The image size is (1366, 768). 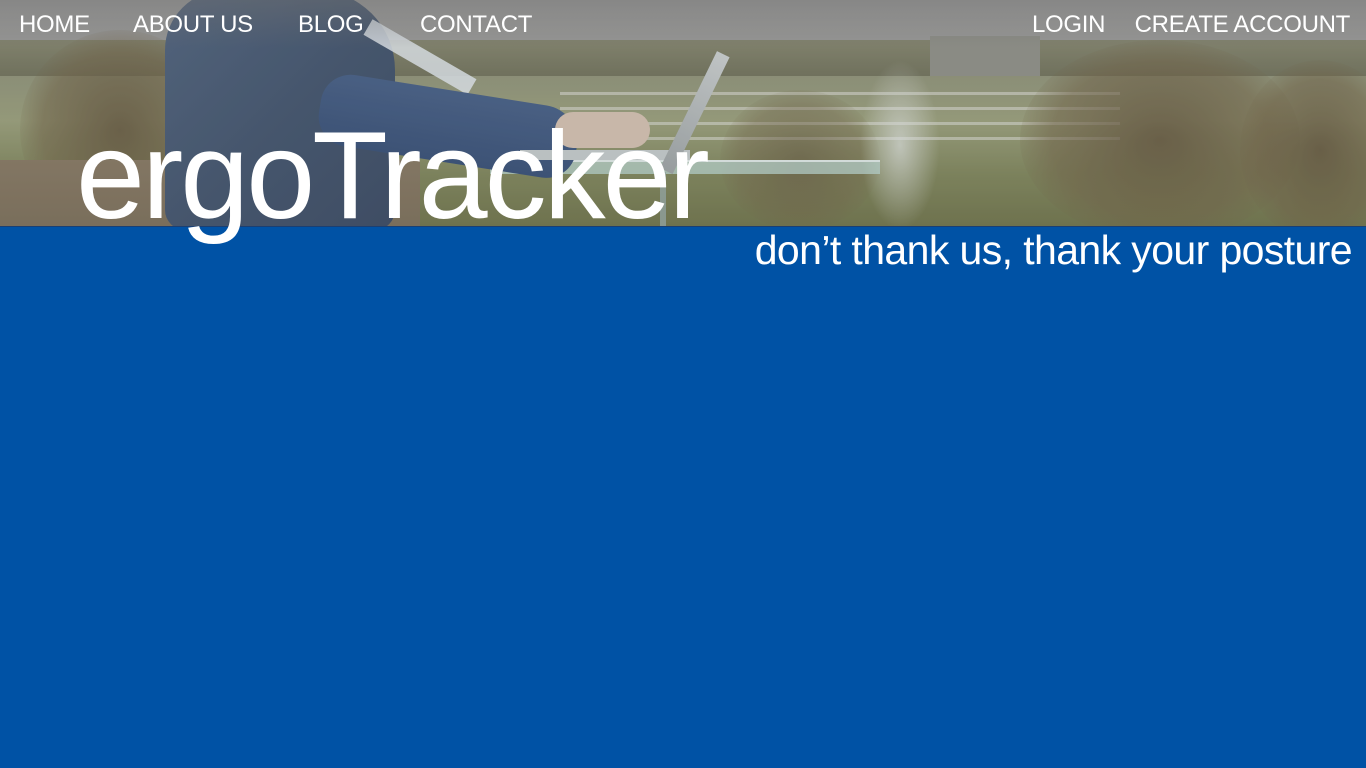 What do you see at coordinates (1053, 250) in the screenshot?
I see `brand-tagline: don’t thank us, thank your posture` at bounding box center [1053, 250].